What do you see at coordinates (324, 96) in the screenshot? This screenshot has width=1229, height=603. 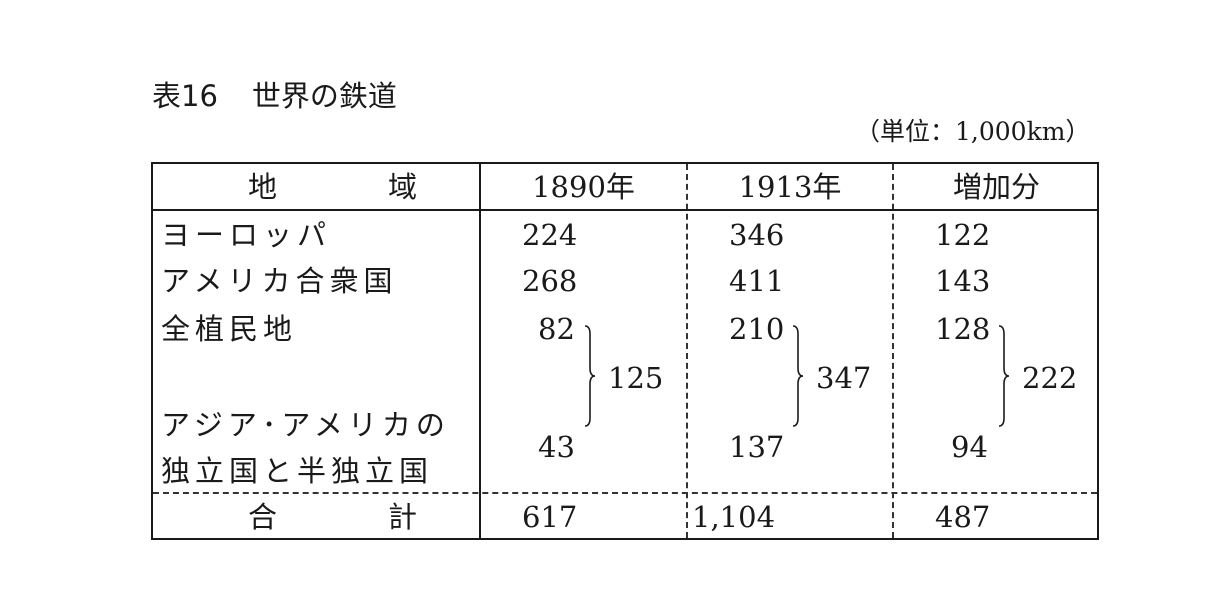 I see `table-title-text: 世界の鉄道` at bounding box center [324, 96].